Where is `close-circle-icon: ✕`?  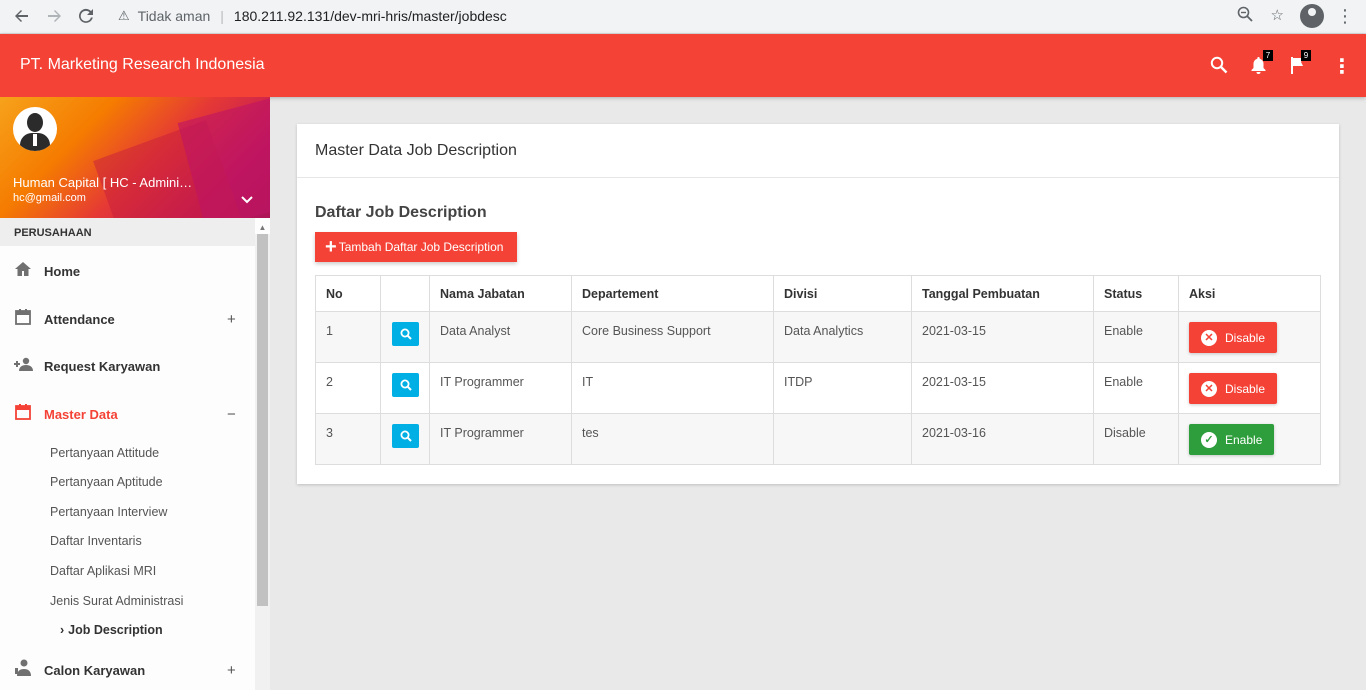
close-circle-icon: ✕ is located at coordinates (1209, 337).